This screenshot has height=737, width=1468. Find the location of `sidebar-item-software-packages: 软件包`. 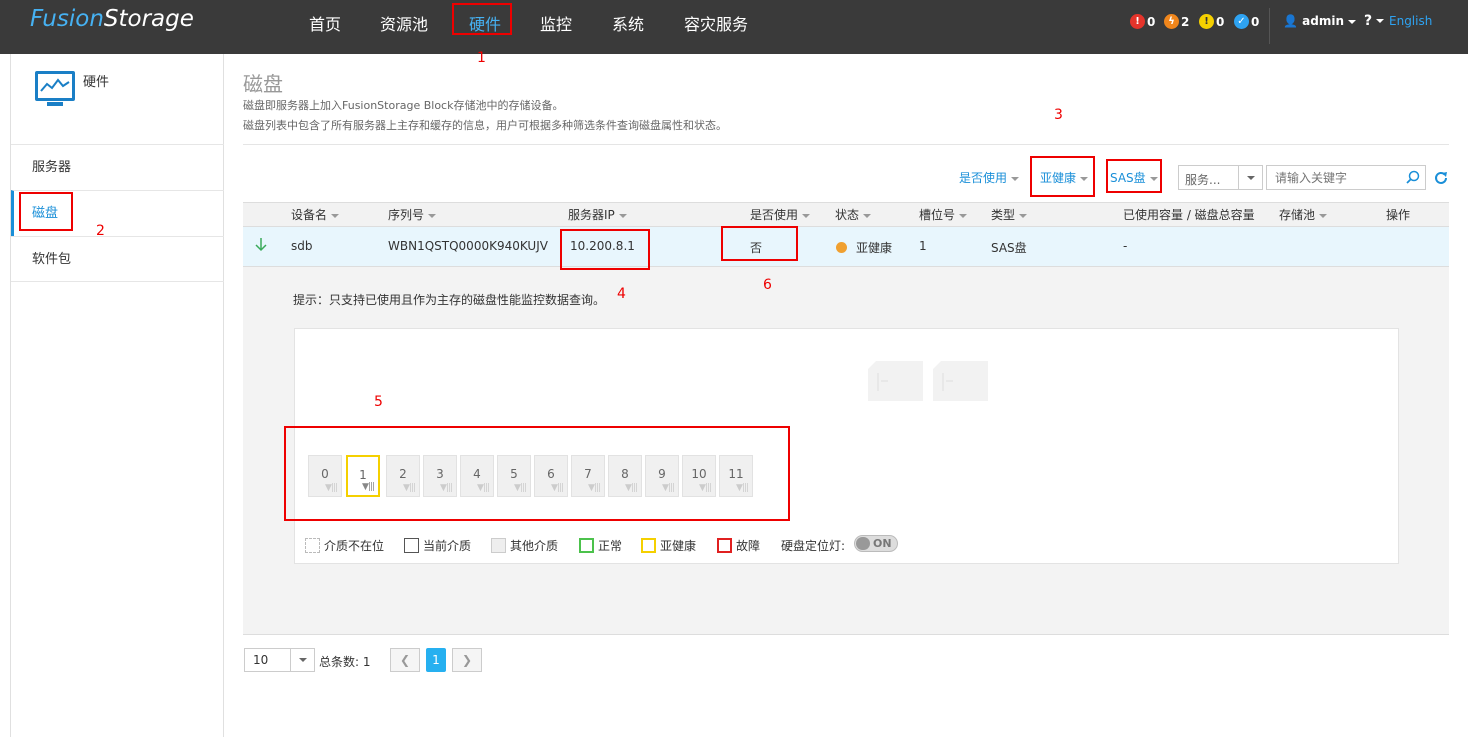

sidebar-item-software-packages: 软件包 is located at coordinates (117, 259).